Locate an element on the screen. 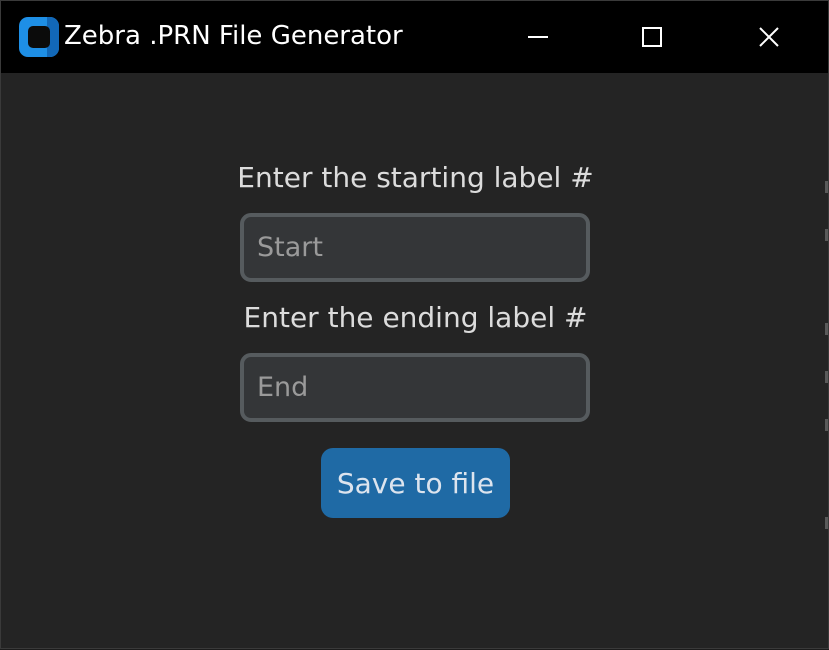  minimize-icon is located at coordinates (538, 37).